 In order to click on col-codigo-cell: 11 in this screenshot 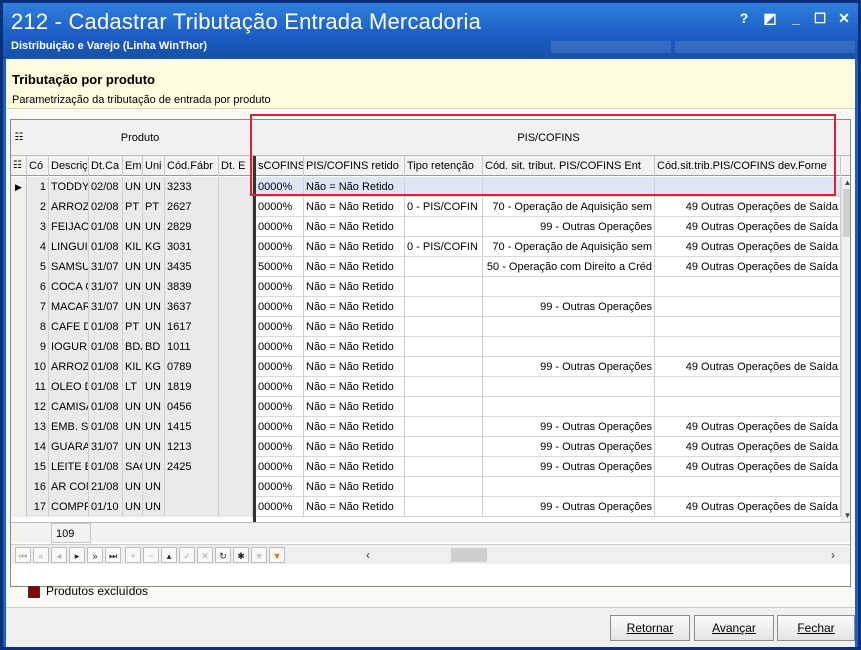, I will do `click(38, 387)`.